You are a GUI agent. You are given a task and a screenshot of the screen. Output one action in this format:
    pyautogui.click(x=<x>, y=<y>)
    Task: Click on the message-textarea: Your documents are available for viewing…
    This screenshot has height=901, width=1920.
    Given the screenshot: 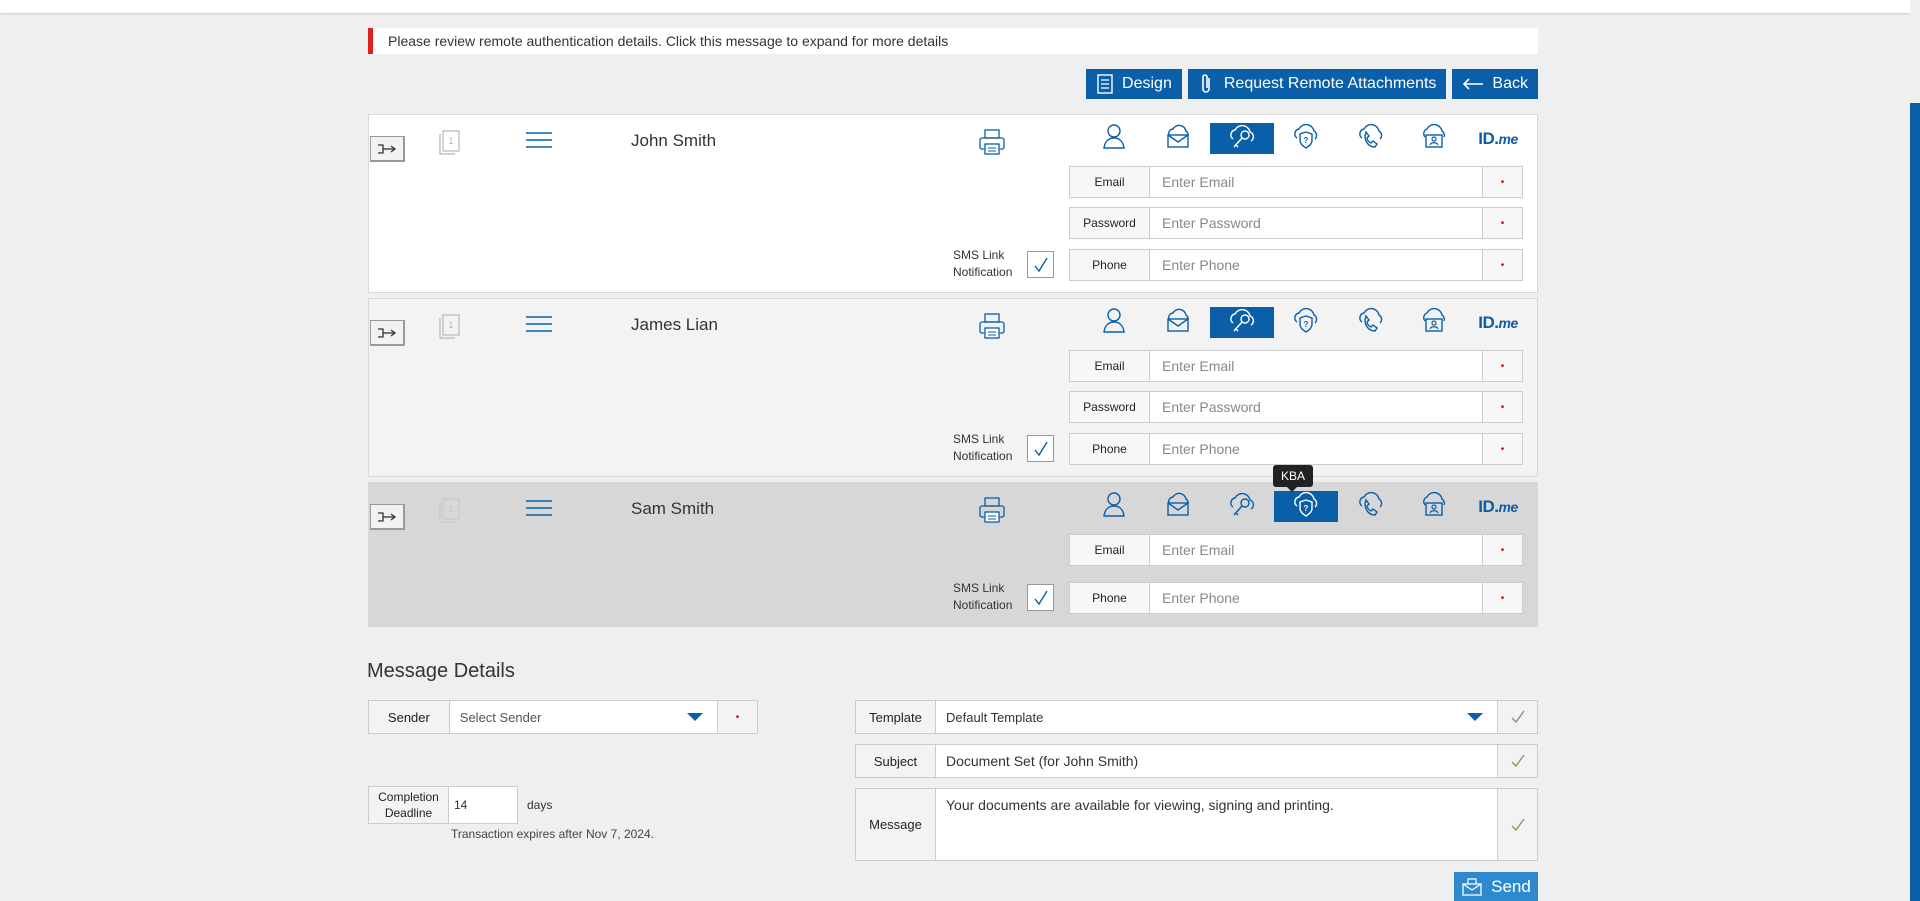 What is the action you would take?
    pyautogui.click(x=1216, y=824)
    